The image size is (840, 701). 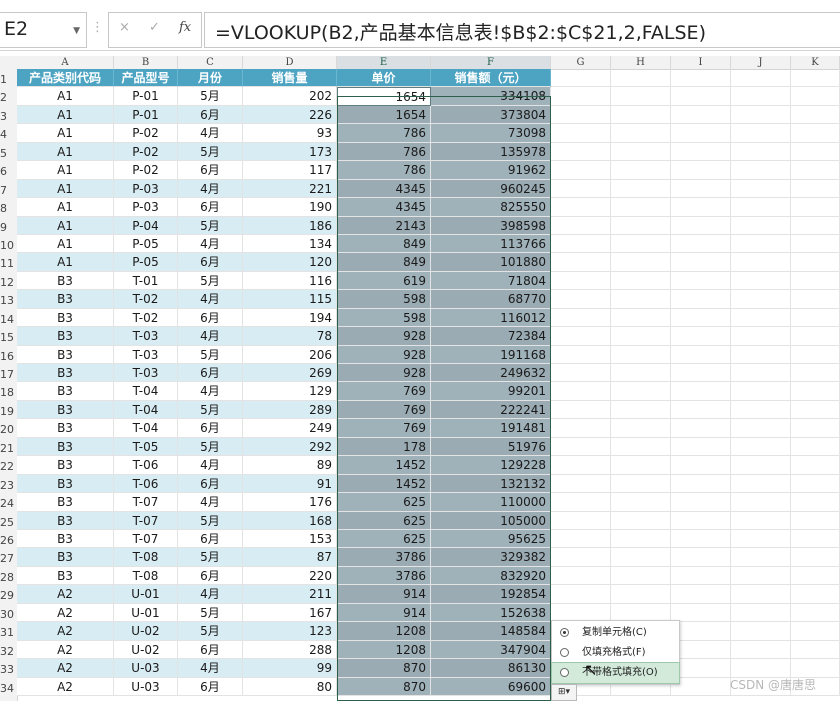 I want to click on chevron-down-icon: ▼, so click(x=76, y=31).